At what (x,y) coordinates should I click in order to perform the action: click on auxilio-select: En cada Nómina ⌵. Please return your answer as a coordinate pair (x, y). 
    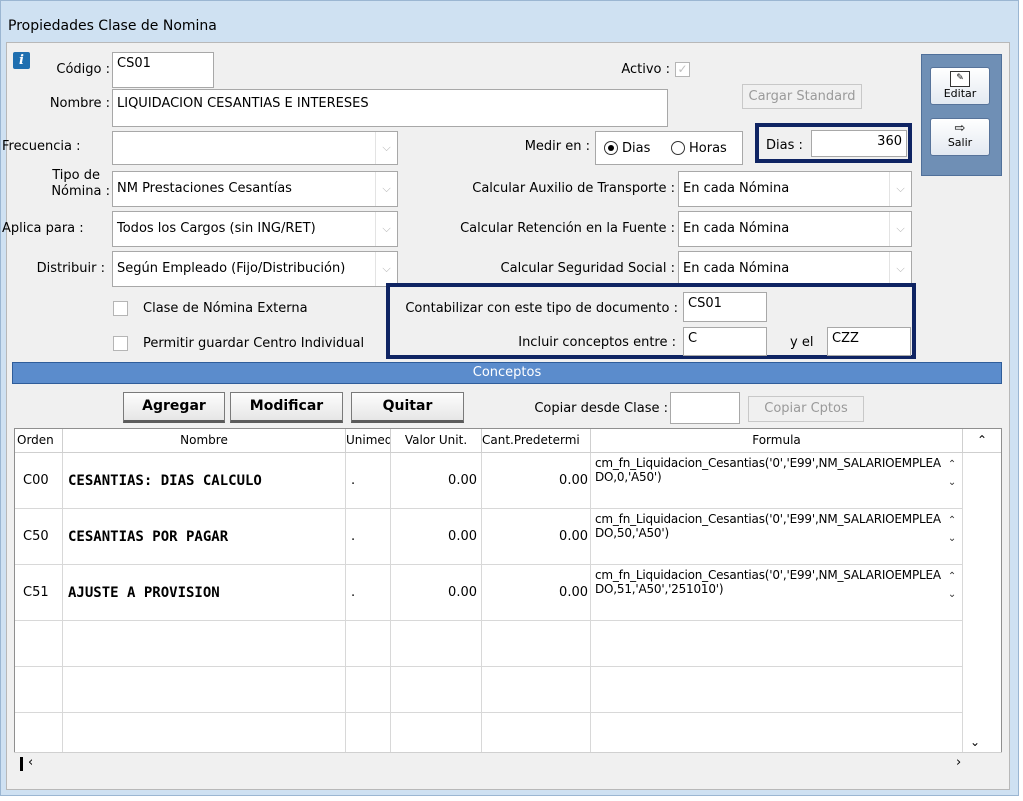
    Looking at the image, I should click on (795, 189).